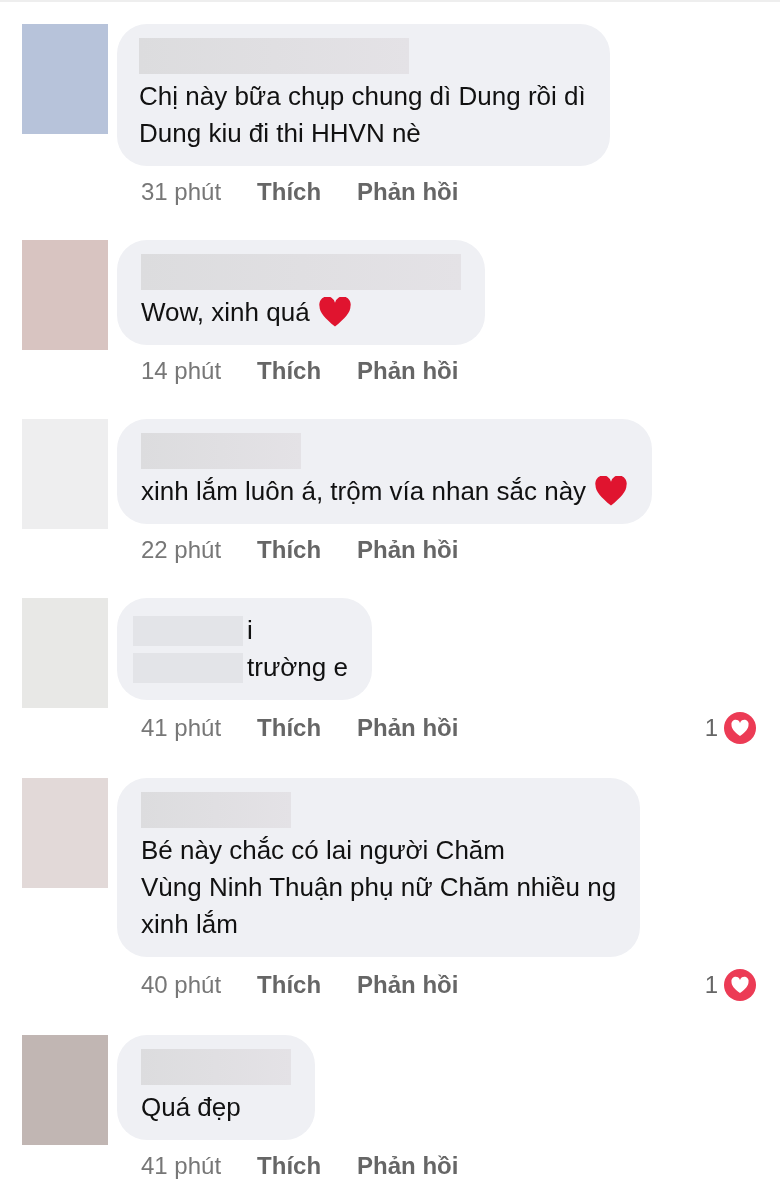 The width and height of the screenshot is (780, 1204). What do you see at coordinates (189, 924) in the screenshot?
I see `comment-text: xinh lắm` at bounding box center [189, 924].